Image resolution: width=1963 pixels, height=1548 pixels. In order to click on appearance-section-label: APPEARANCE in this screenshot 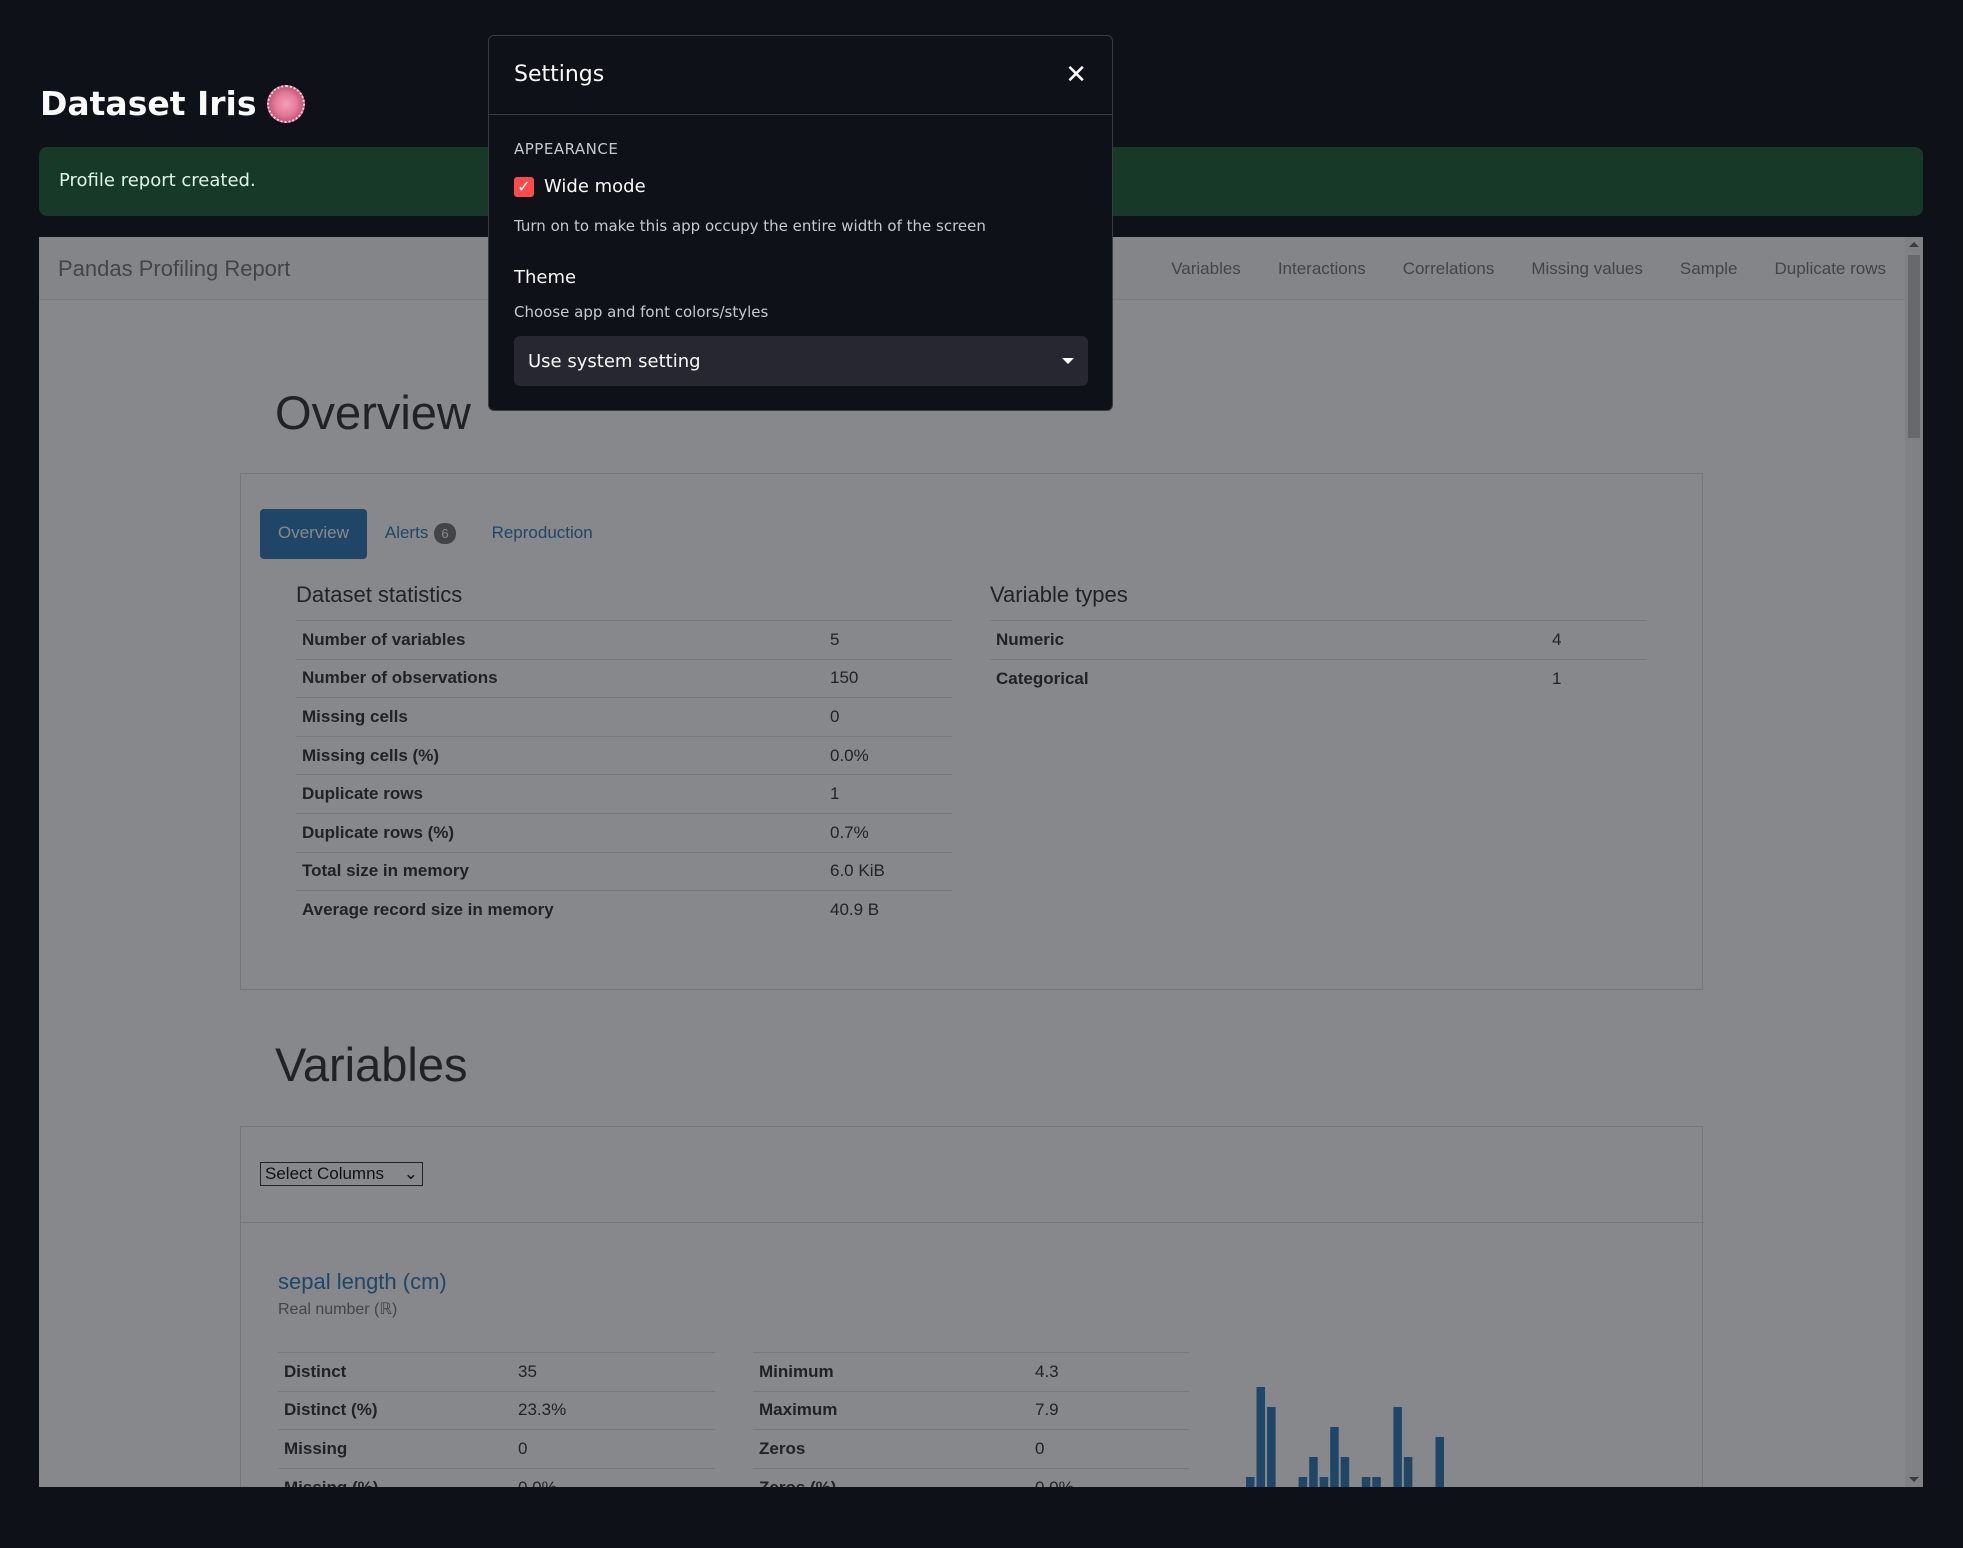, I will do `click(566, 149)`.